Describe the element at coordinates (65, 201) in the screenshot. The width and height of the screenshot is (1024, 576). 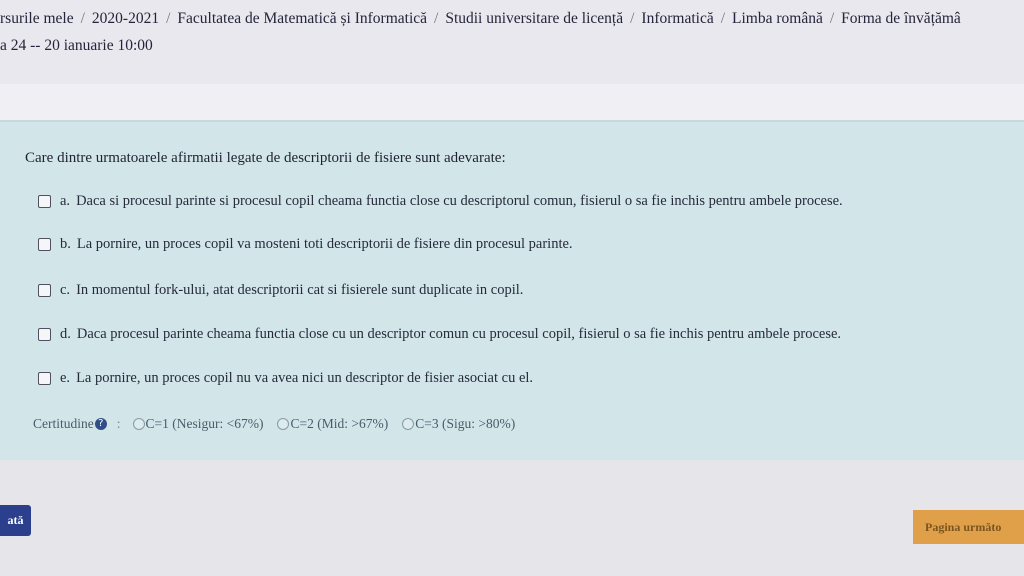
I see `answer-letter: a.` at that location.